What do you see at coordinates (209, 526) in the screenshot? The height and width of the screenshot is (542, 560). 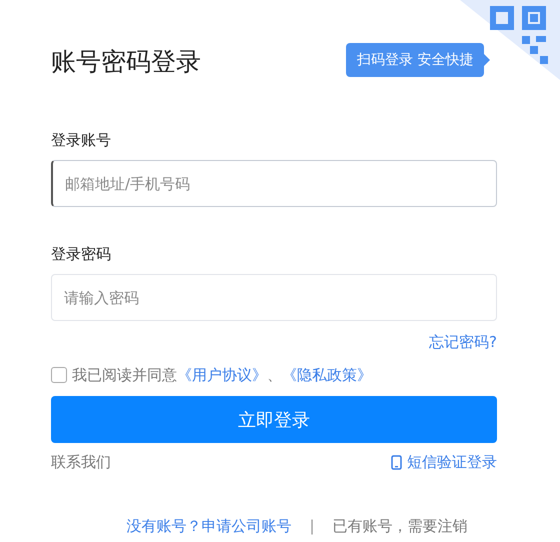 I see `apply-account-link: 没有账号？申请公司账号` at bounding box center [209, 526].